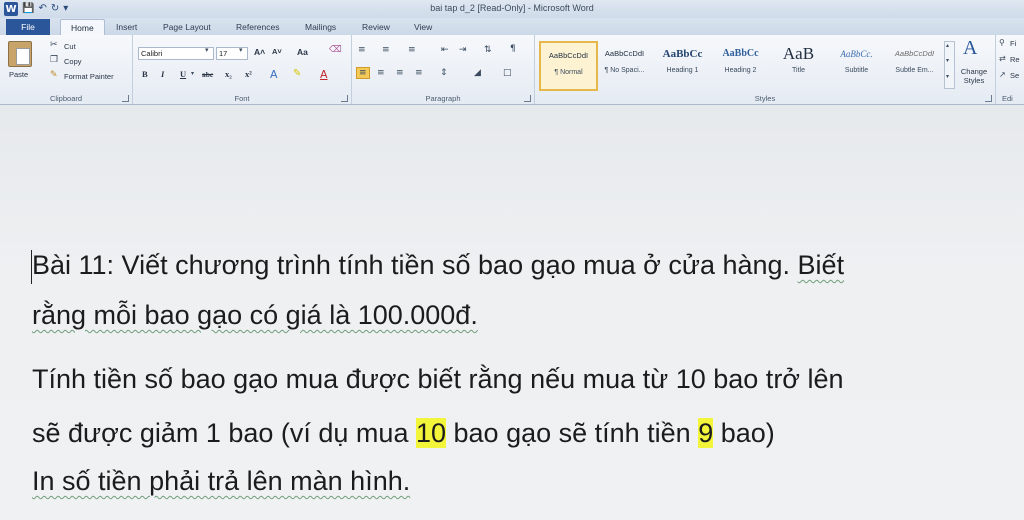 The width and height of the screenshot is (1024, 520). I want to click on bold-button: B, so click(145, 74).